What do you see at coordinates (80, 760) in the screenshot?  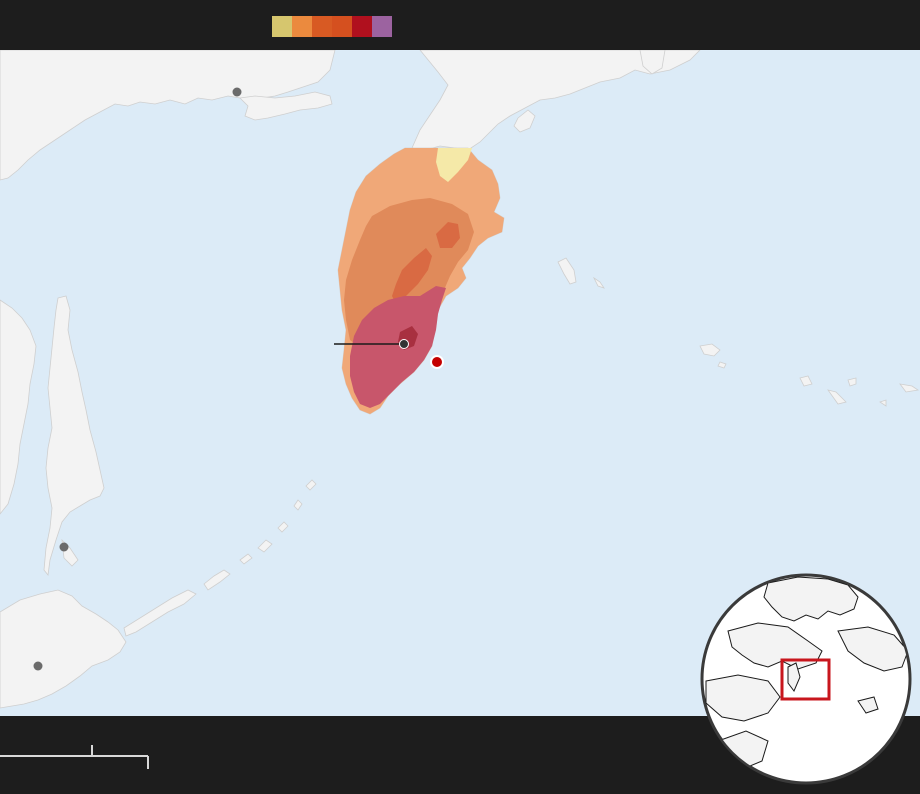 I see `scale-bar` at bounding box center [80, 760].